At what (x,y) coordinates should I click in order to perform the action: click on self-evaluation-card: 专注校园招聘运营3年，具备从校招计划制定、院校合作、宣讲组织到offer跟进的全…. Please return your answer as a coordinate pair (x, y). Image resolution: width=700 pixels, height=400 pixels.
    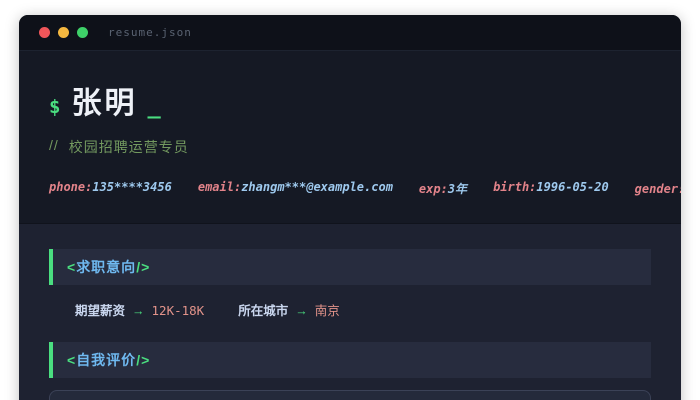
    Looking at the image, I should click on (350, 395).